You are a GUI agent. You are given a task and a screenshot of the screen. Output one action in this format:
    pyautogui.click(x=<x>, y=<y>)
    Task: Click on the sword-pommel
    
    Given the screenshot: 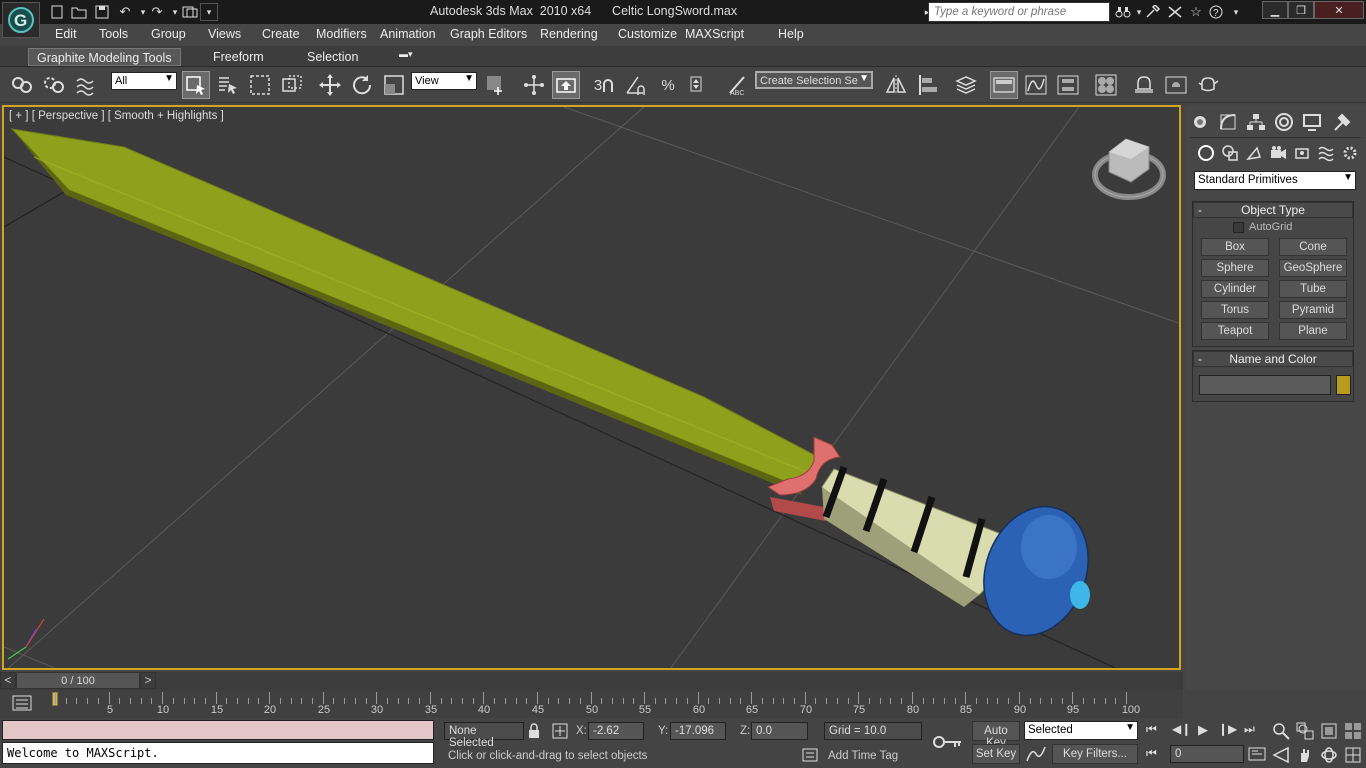 What is the action you would take?
    pyautogui.click(x=1035, y=571)
    